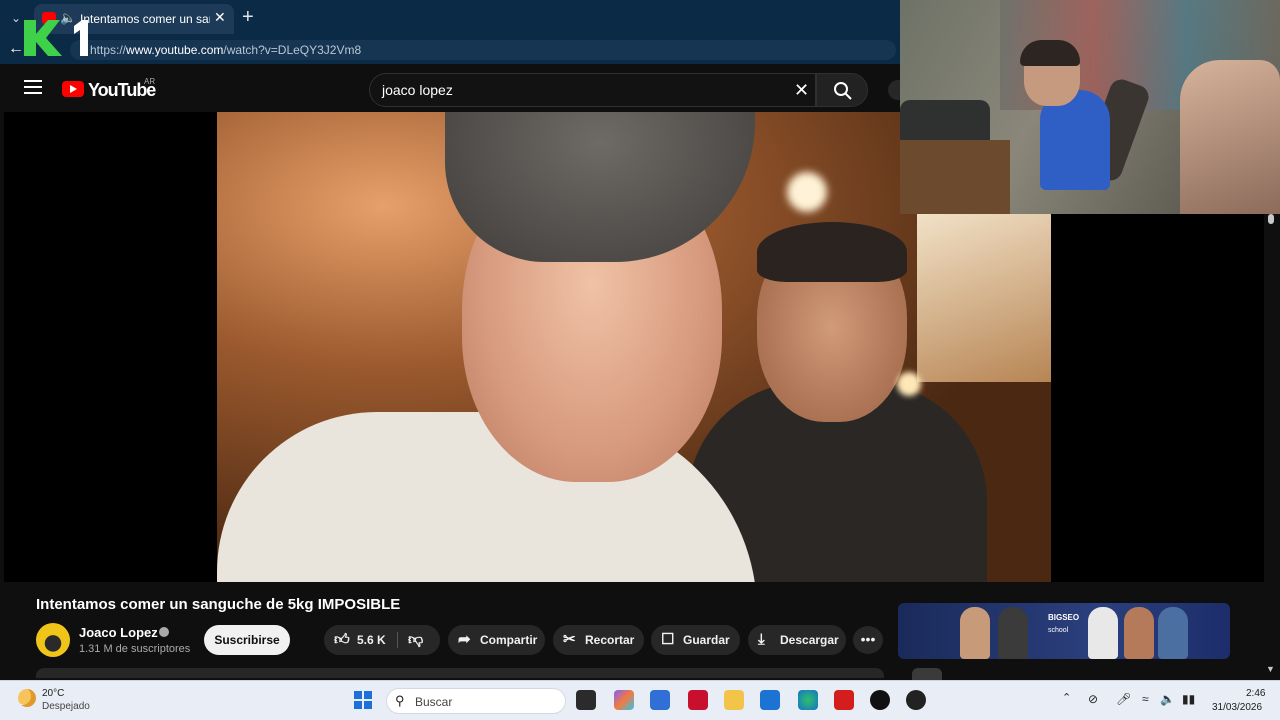 This screenshot has height=720, width=1280. Describe the element at coordinates (1093, 699) in the screenshot. I see `no-camera-icon: ⊘` at that location.